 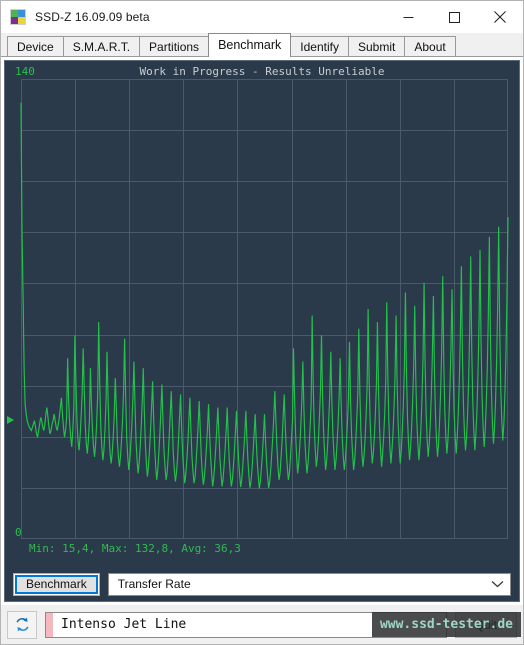 I want to click on quit-button: Quit, so click(x=486, y=624).